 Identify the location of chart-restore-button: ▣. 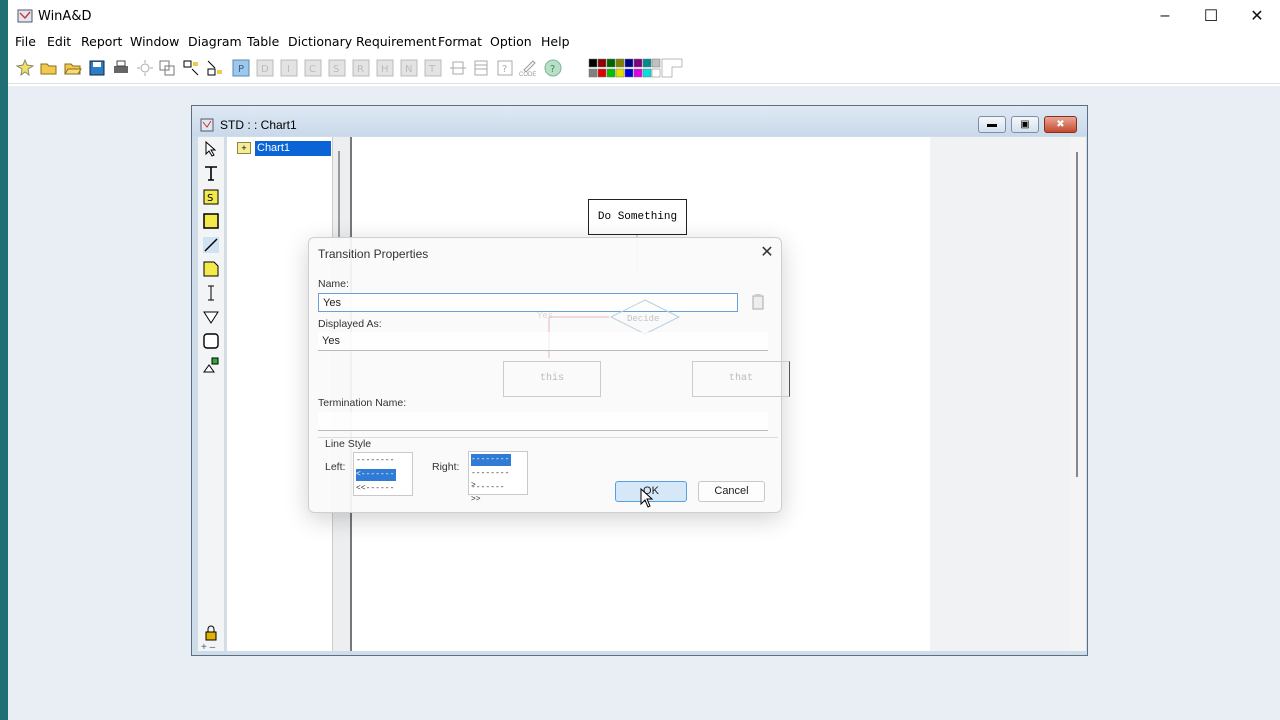
(1025, 124).